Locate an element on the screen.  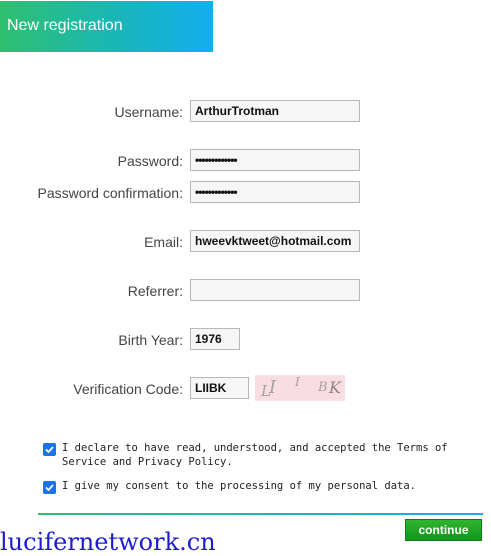
data-consent-checkbox is located at coordinates (49, 487).